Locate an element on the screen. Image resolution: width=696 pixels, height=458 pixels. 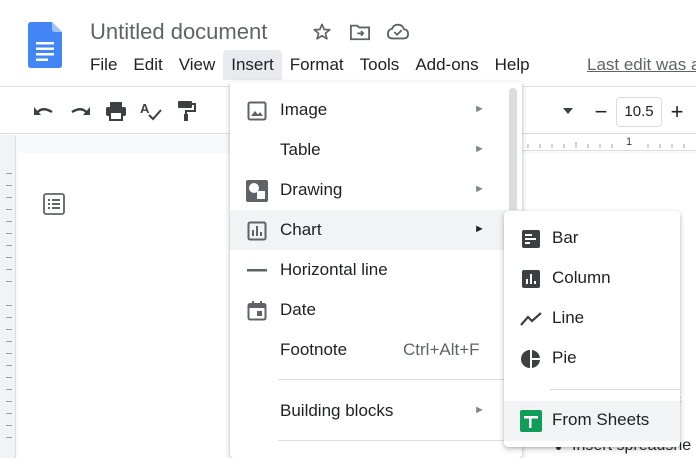
insert-menu-date: Date is located at coordinates (376, 310).